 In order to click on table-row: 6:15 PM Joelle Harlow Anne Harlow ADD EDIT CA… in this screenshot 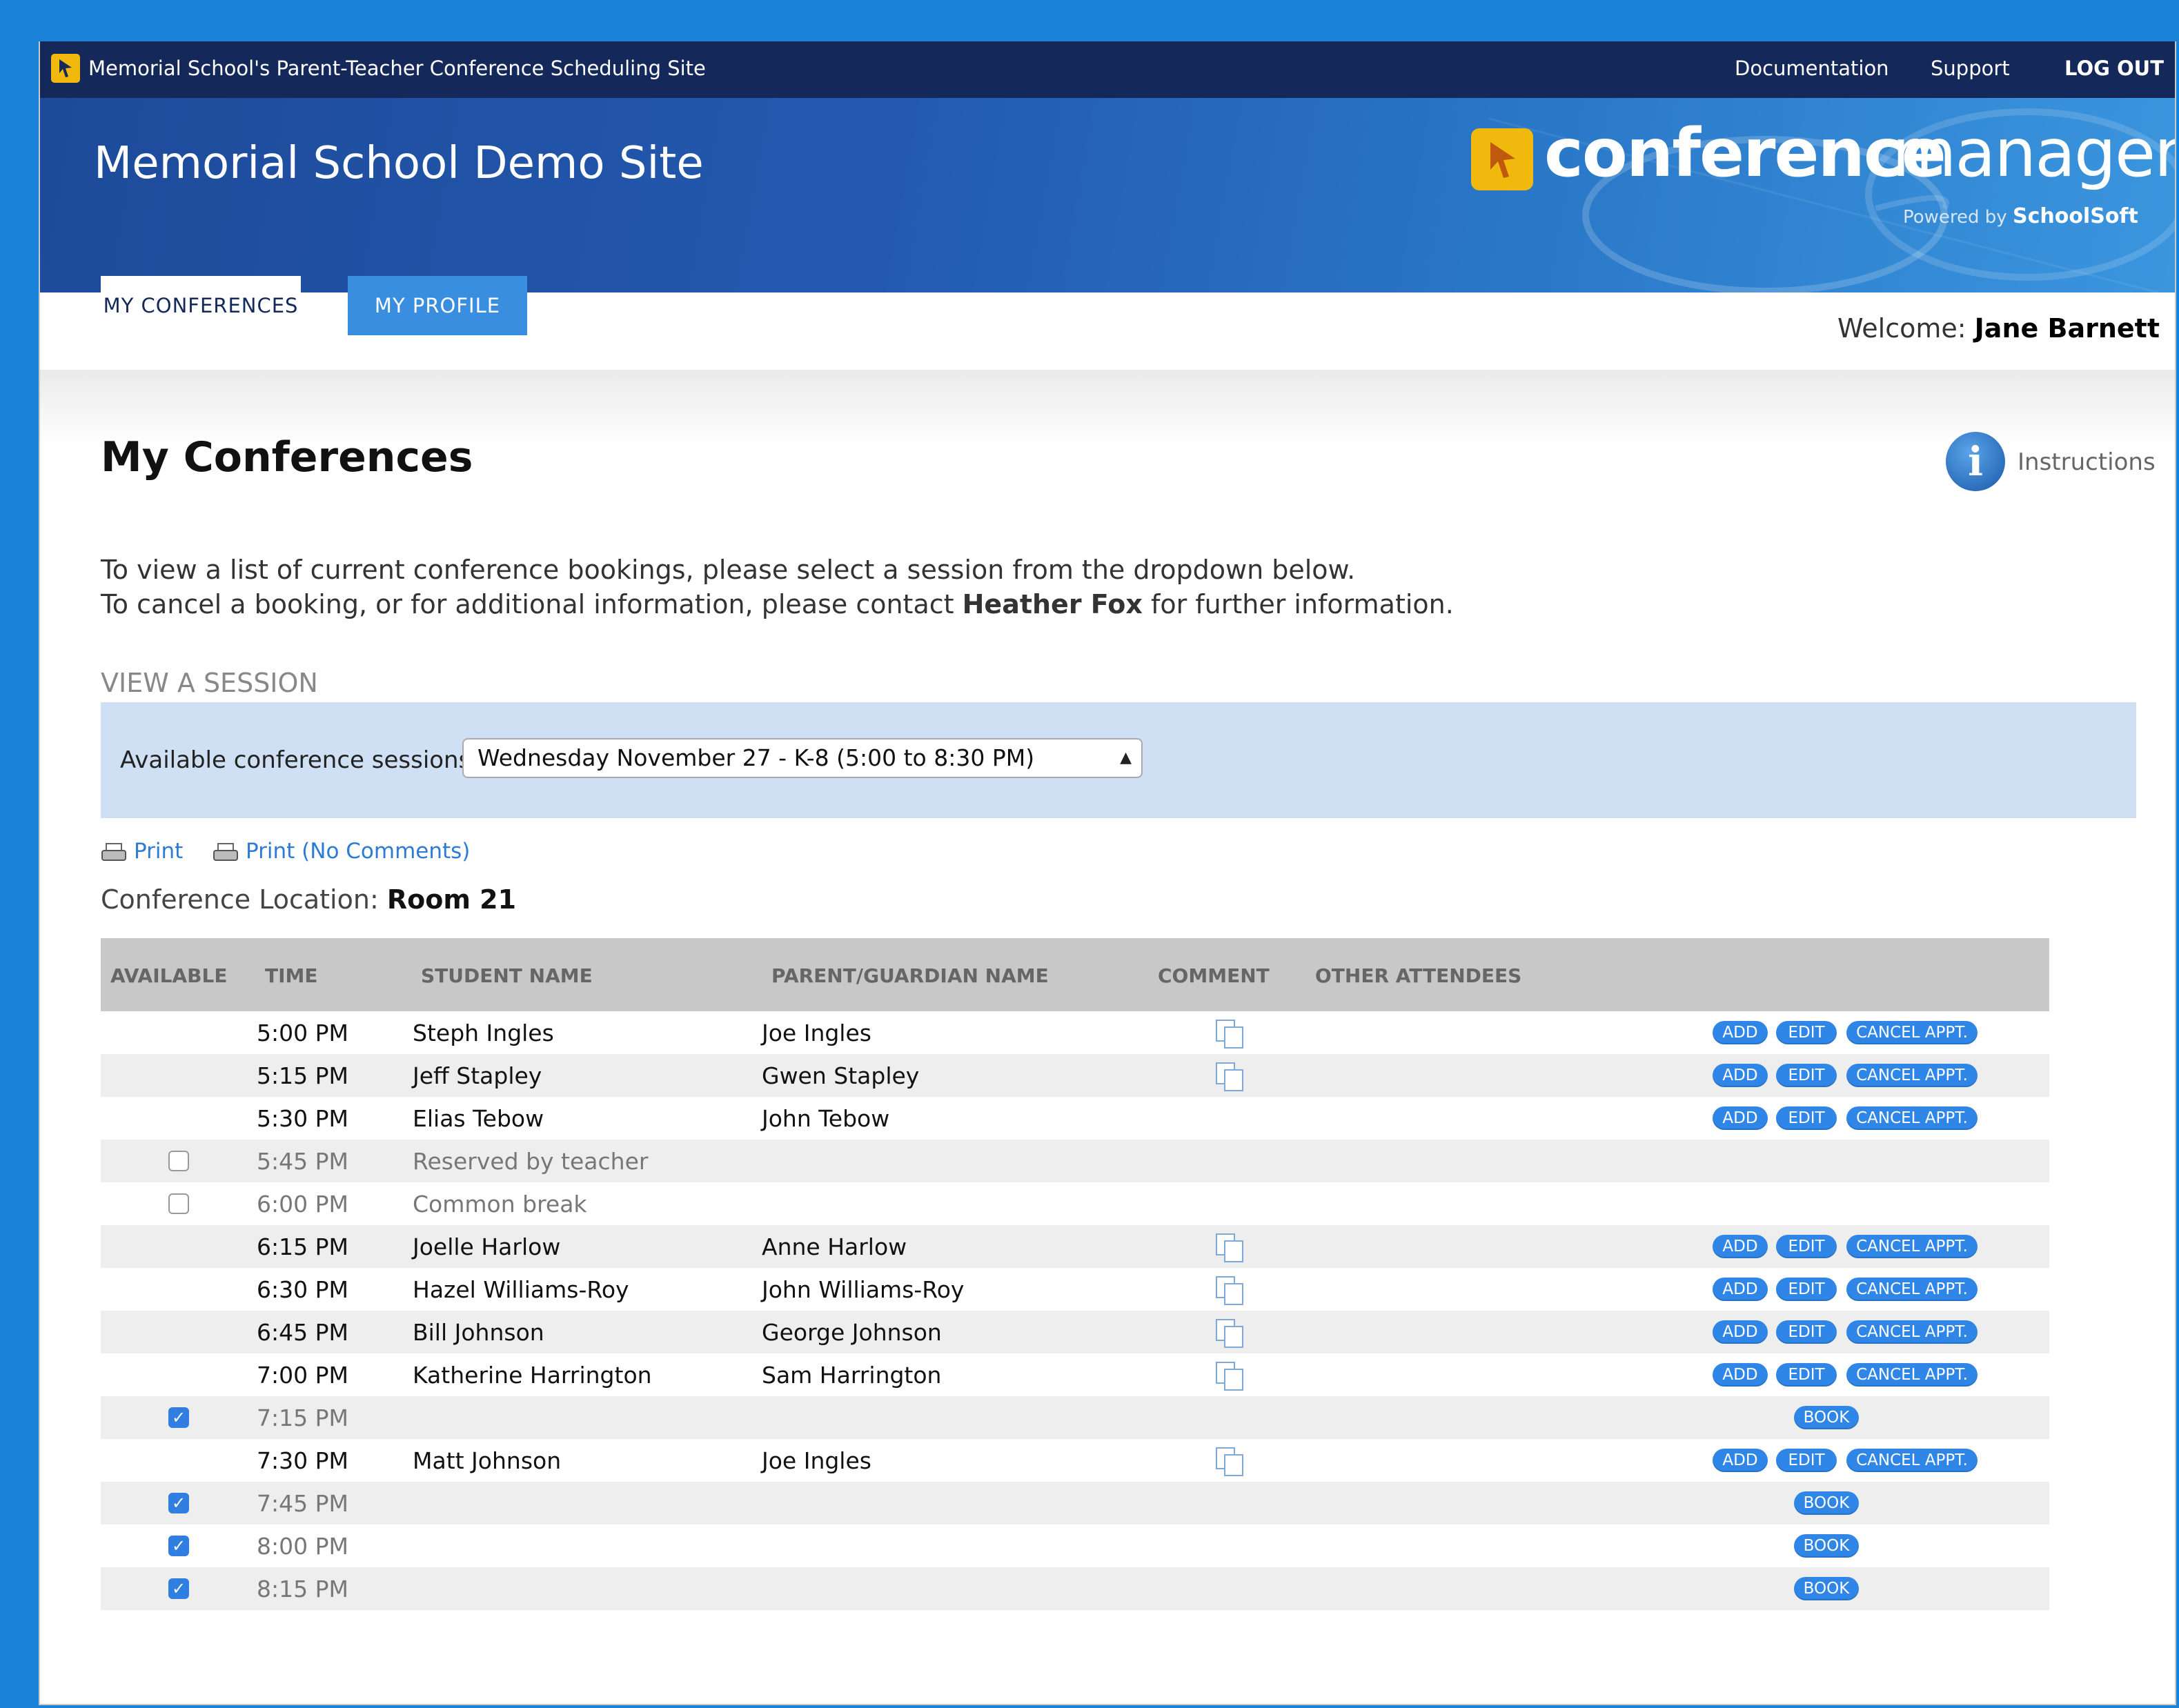, I will do `click(1075, 1246)`.